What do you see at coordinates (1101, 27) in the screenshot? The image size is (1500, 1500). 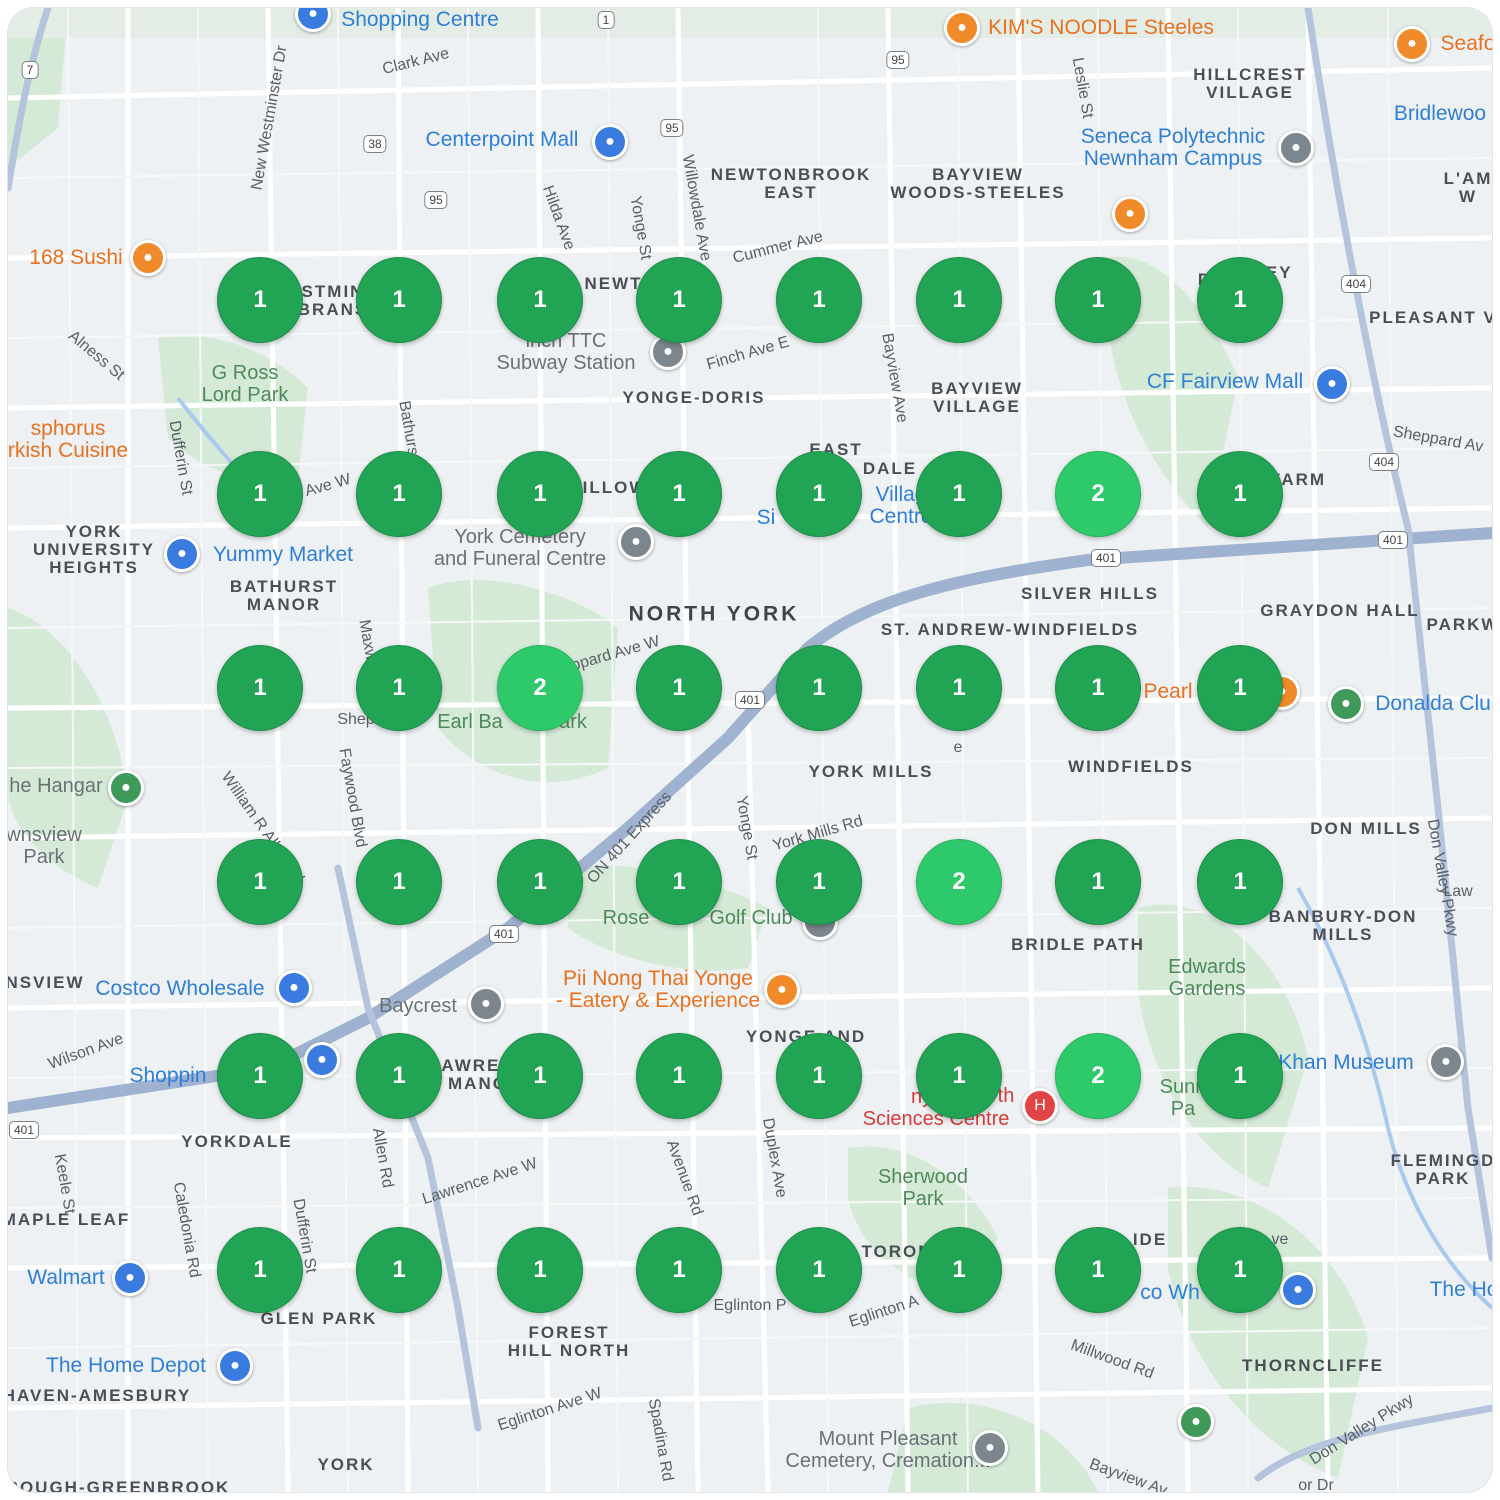 I see `restaurant-label: KIM'S NOODLE Steeles` at bounding box center [1101, 27].